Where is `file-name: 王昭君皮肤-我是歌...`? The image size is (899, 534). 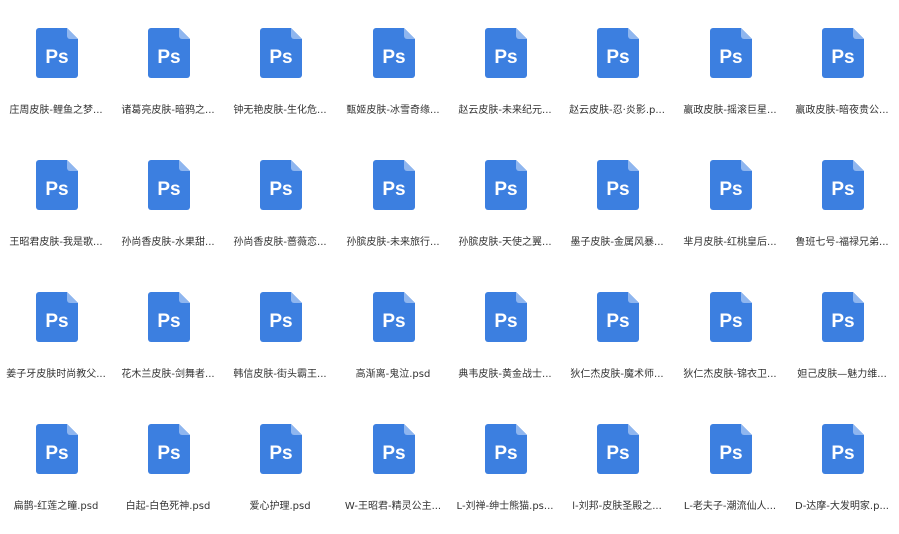 file-name: 王昭君皮肤-我是歌... is located at coordinates (56, 242).